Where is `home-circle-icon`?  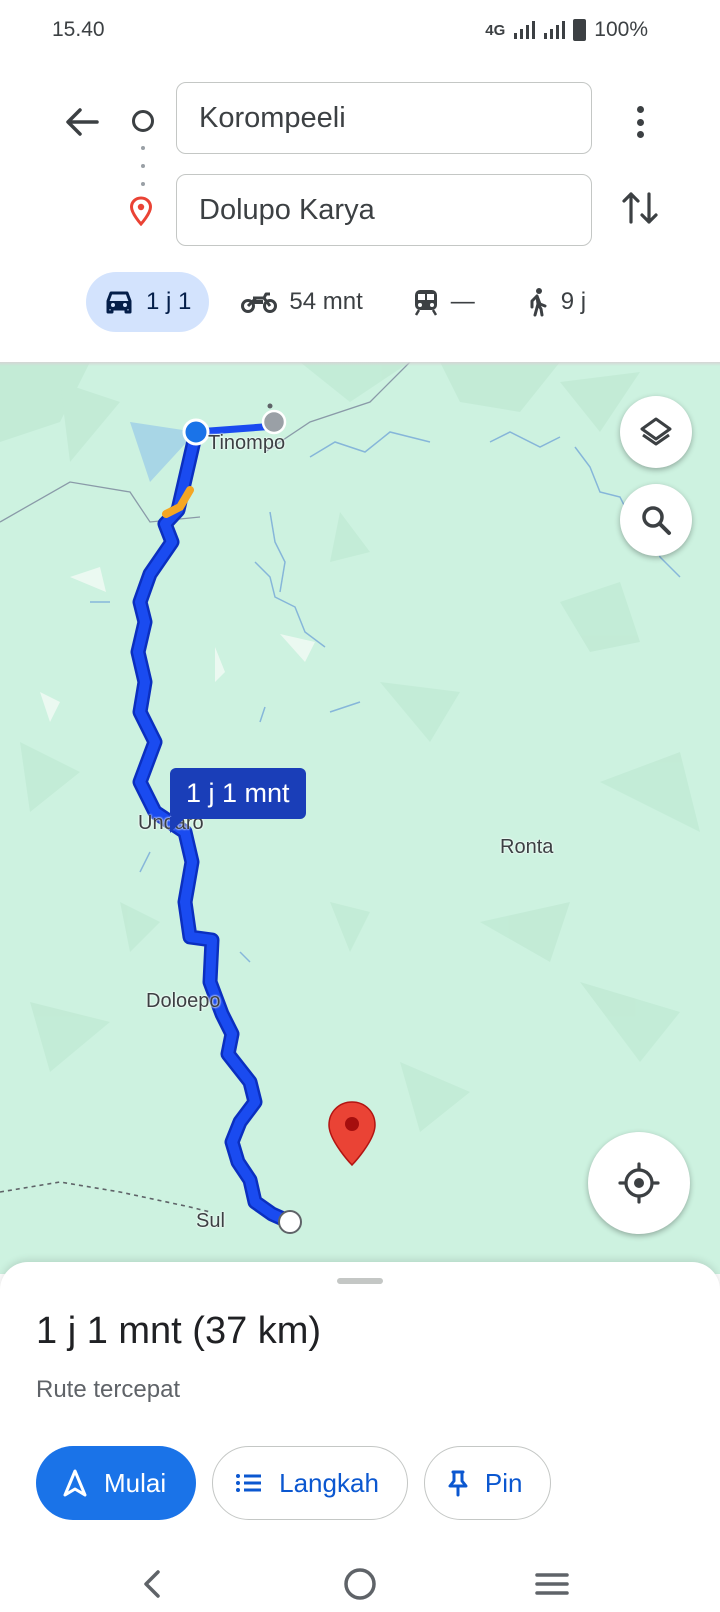
home-circle-icon is located at coordinates (360, 1584).